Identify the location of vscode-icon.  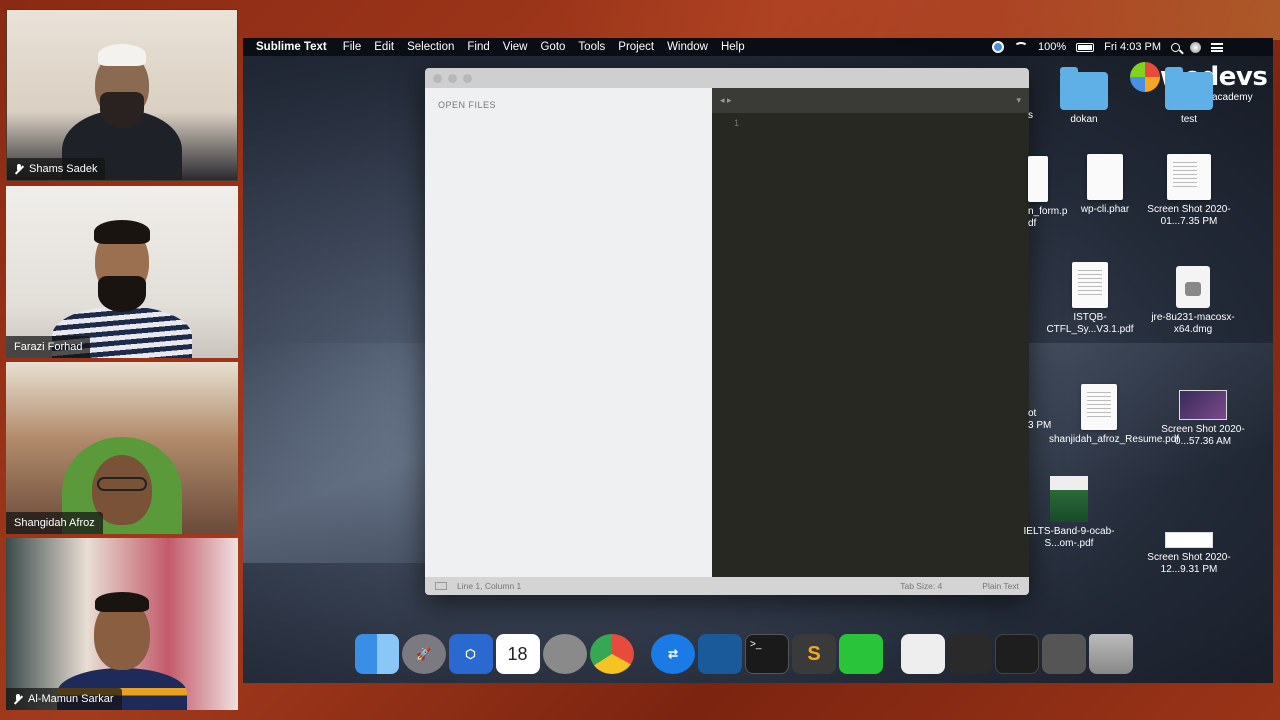
(720, 654).